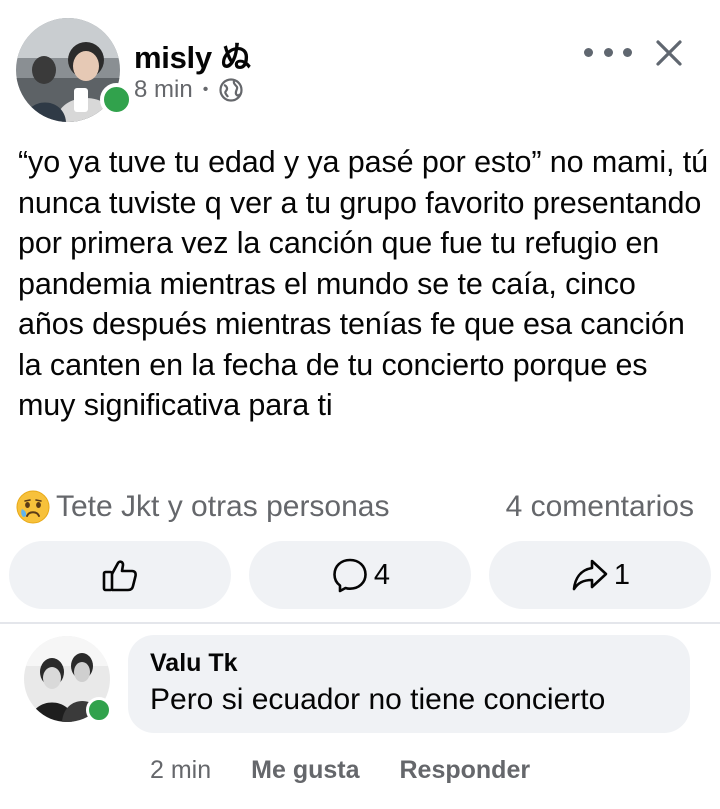 This screenshot has height=809, width=720. I want to click on comment-button: 4, so click(360, 575).